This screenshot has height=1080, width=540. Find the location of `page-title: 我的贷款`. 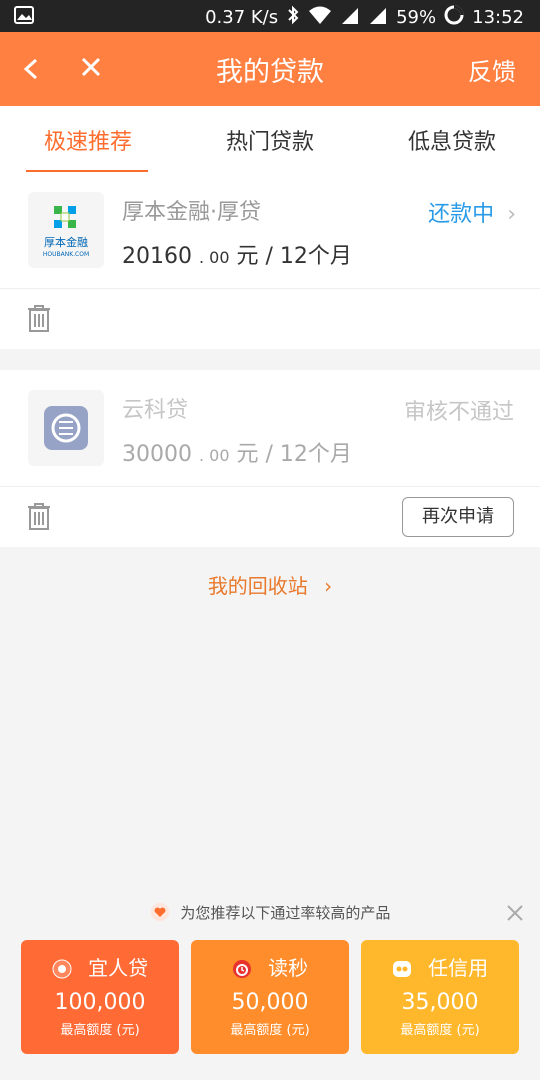

page-title: 我的贷款 is located at coordinates (270, 72).